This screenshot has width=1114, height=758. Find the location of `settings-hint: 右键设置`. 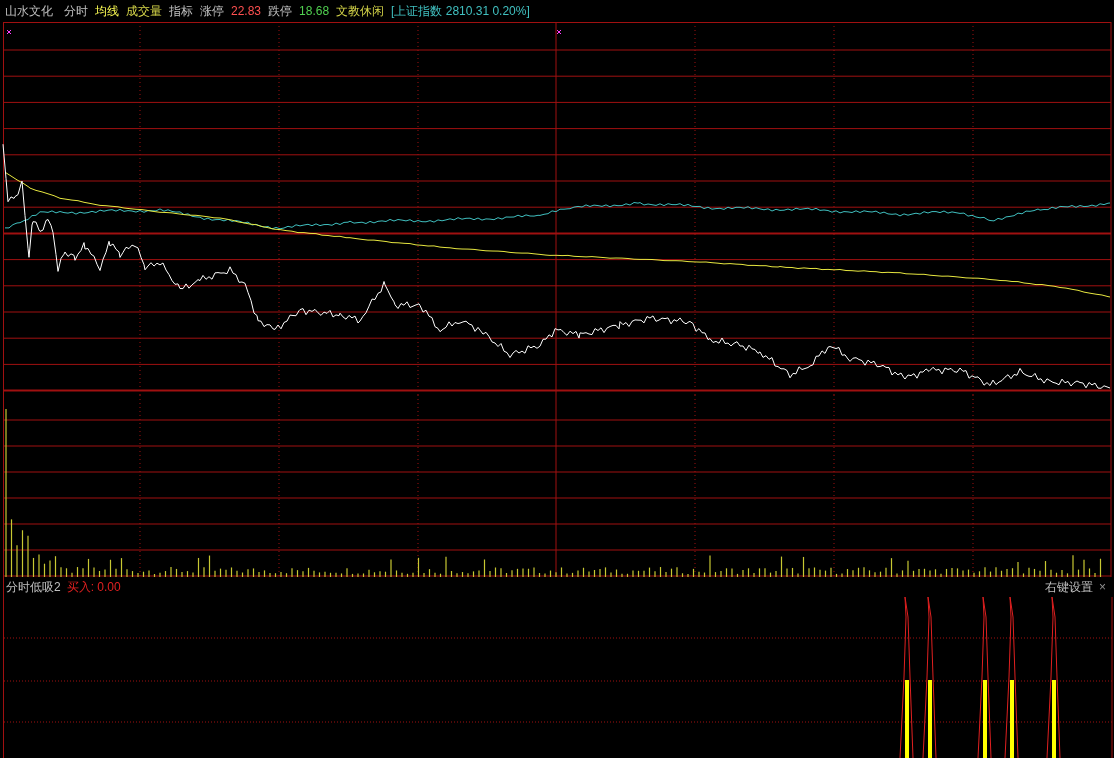

settings-hint: 右键设置 is located at coordinates (1069, 587).